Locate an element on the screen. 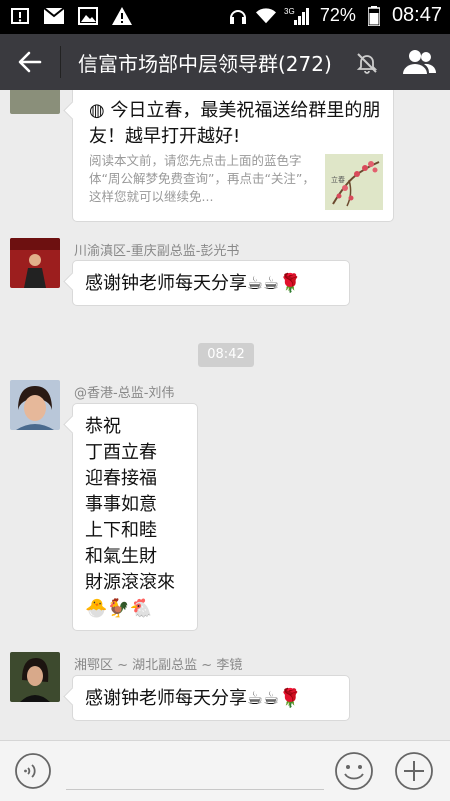 Image resolution: width=450 pixels, height=801 pixels. input-bar is located at coordinates (225, 770).